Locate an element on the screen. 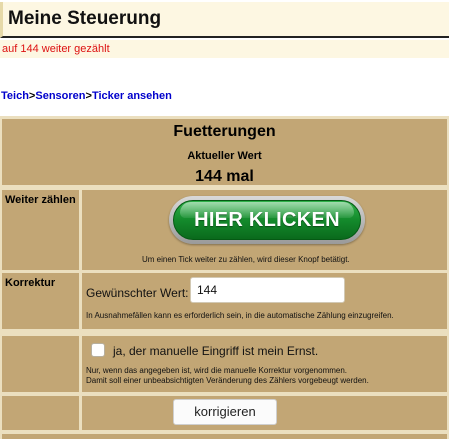 The height and width of the screenshot is (439, 449). korrektur-label: Korrektur is located at coordinates (30, 283).